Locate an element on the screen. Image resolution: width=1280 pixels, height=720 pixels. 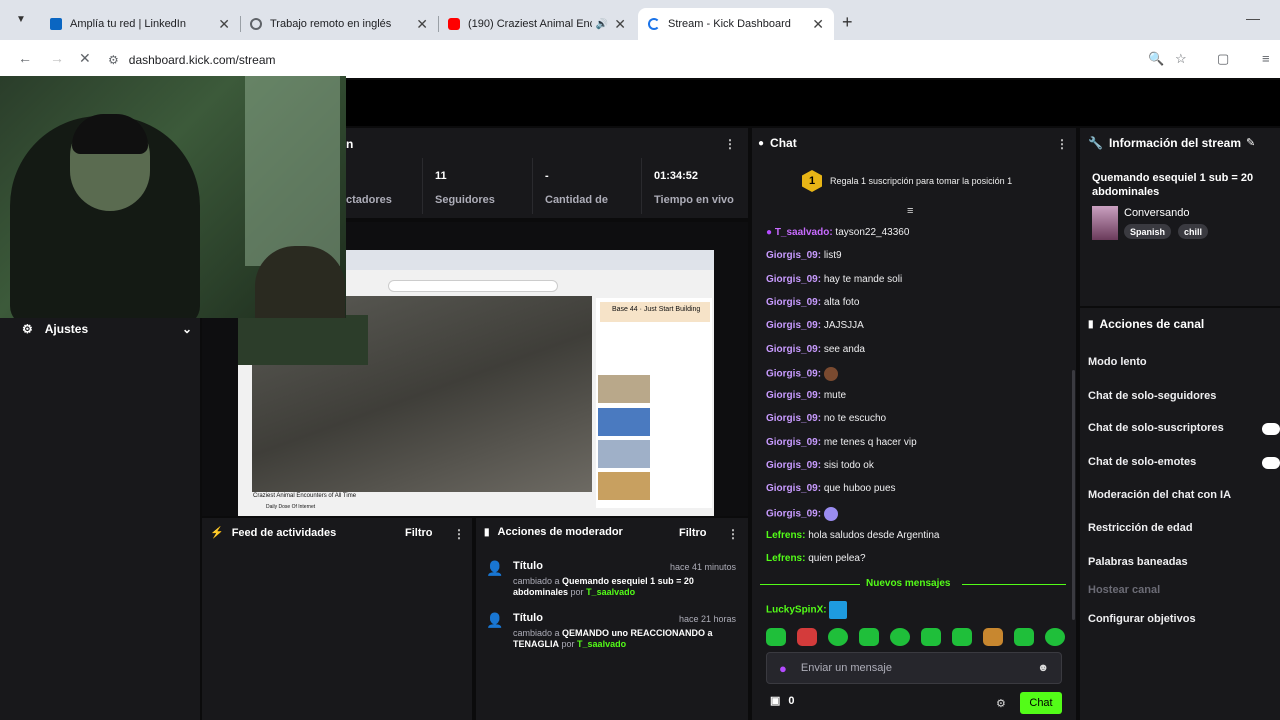
tab-youtube: (190) Craziest Animal Enco 🔊 ✕ is located at coordinates (537, 24).